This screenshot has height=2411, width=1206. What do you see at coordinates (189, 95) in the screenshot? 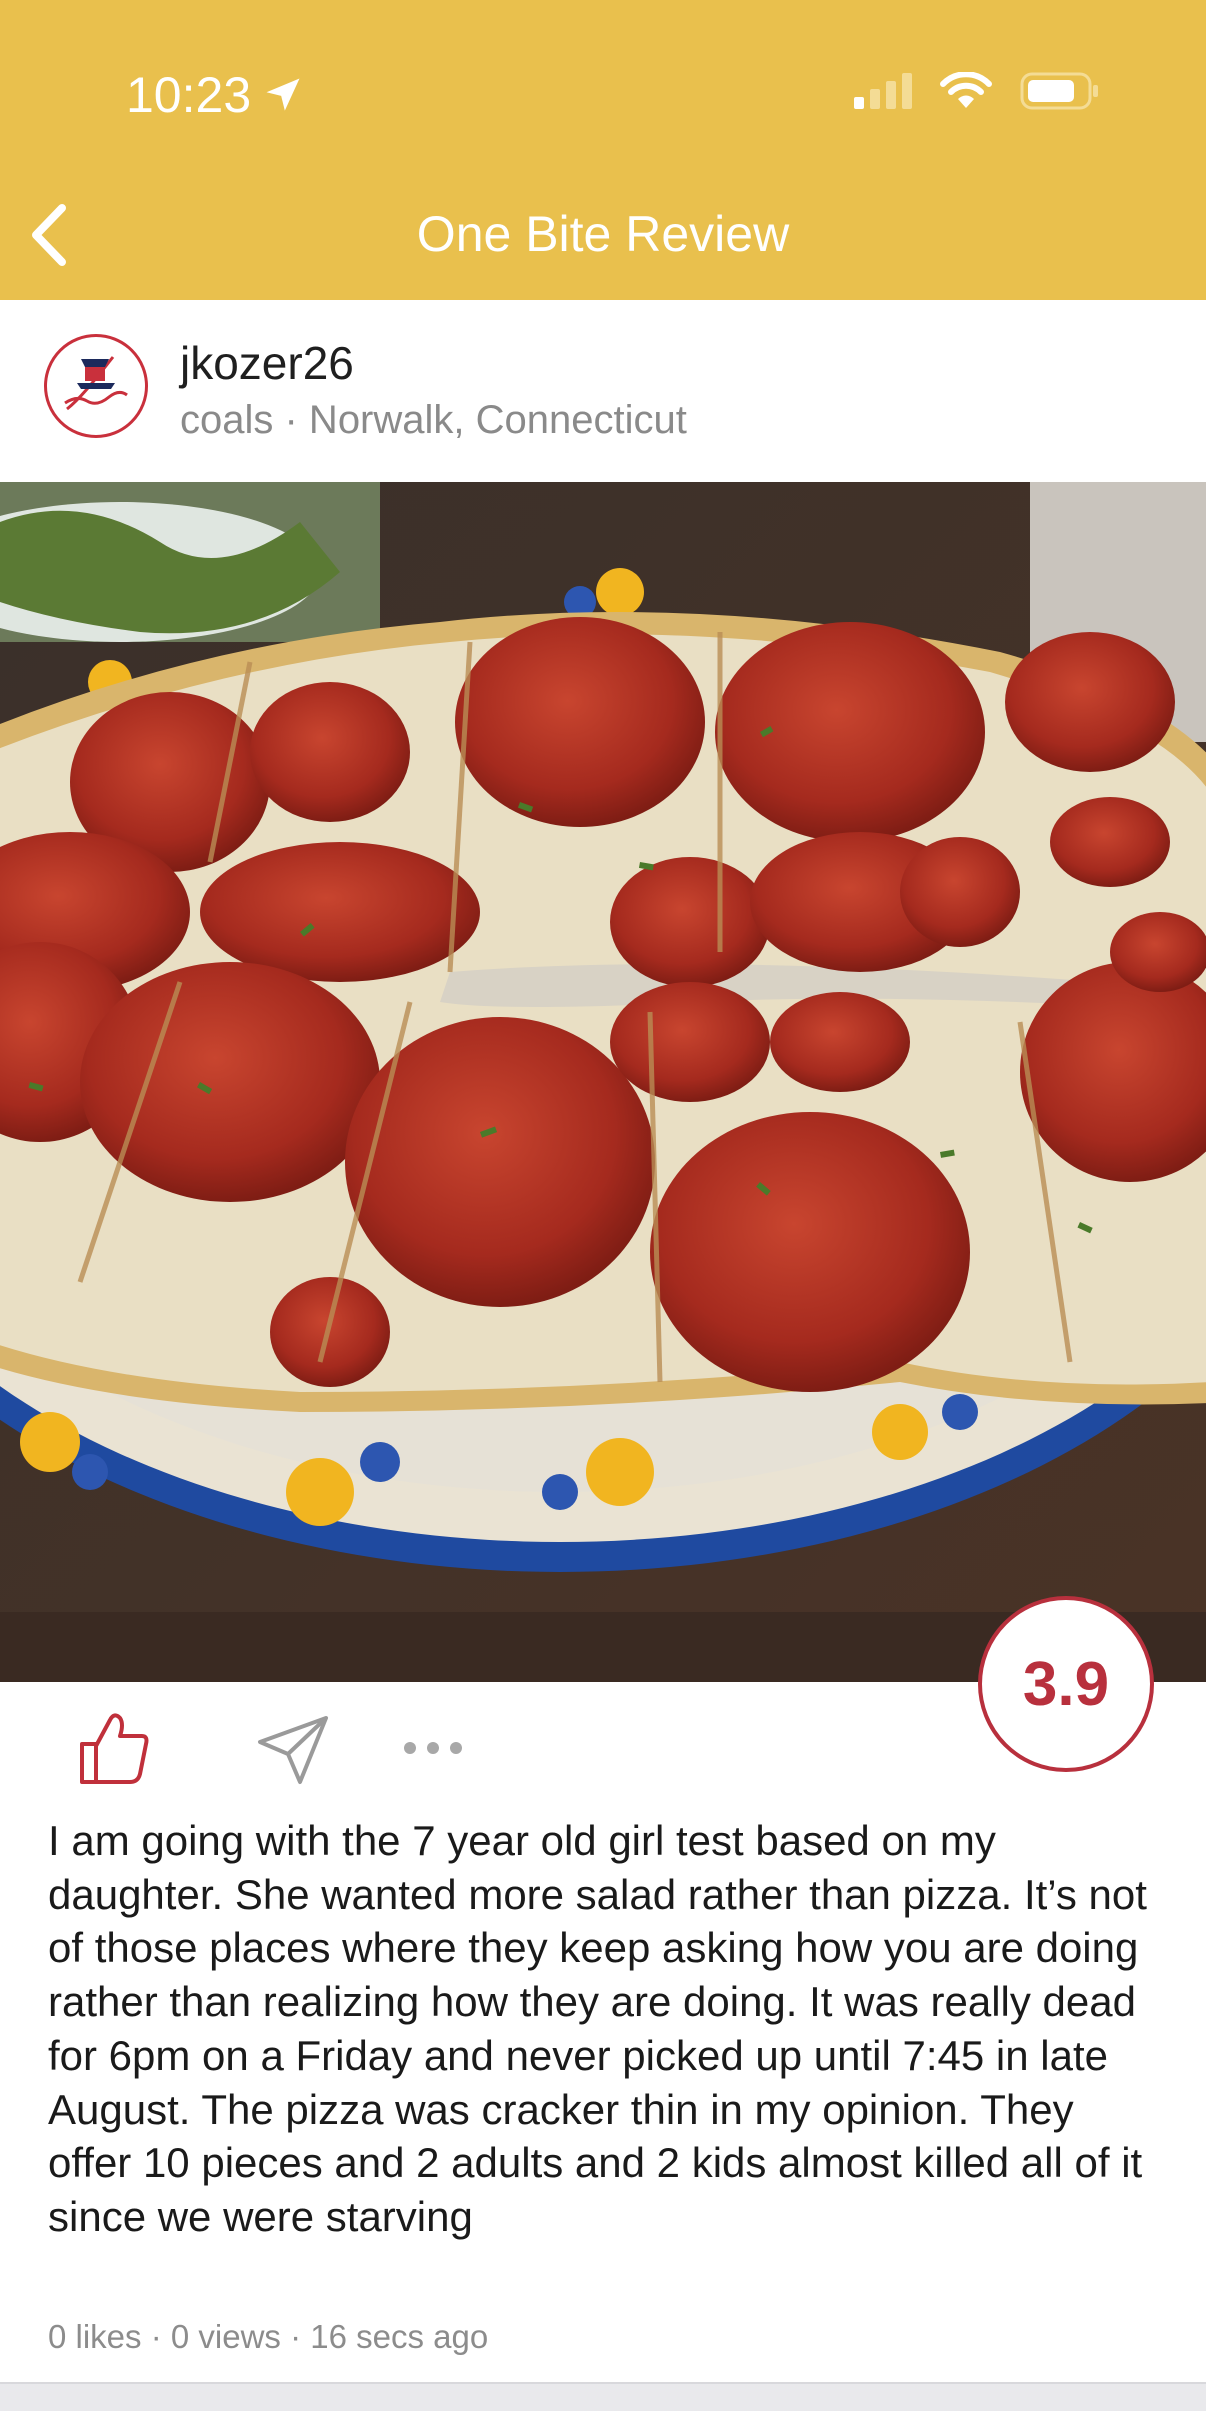
I see `status-time-text: 10:23` at bounding box center [189, 95].